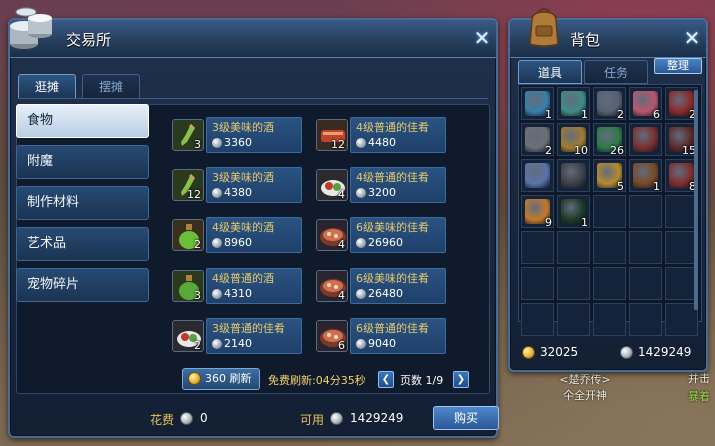 The image size is (715, 446). What do you see at coordinates (699, 378) in the screenshot?
I see `side-text-1: 并击` at bounding box center [699, 378].